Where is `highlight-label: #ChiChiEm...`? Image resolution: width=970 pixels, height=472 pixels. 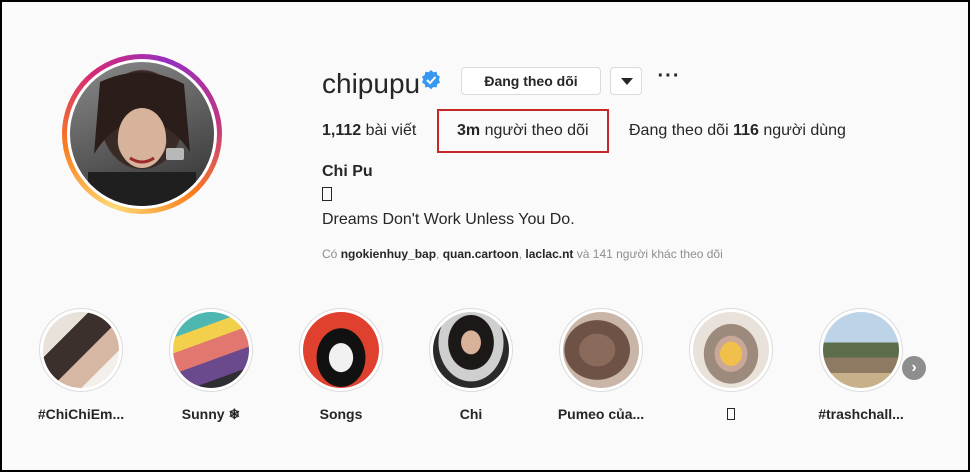
highlight-label: #ChiChiEm... is located at coordinates (81, 414).